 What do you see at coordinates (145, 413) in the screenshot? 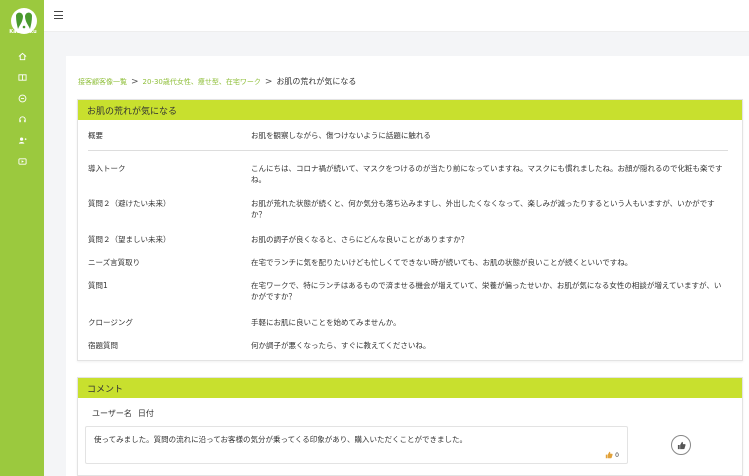
I see `comment-date-label: 日付` at bounding box center [145, 413].